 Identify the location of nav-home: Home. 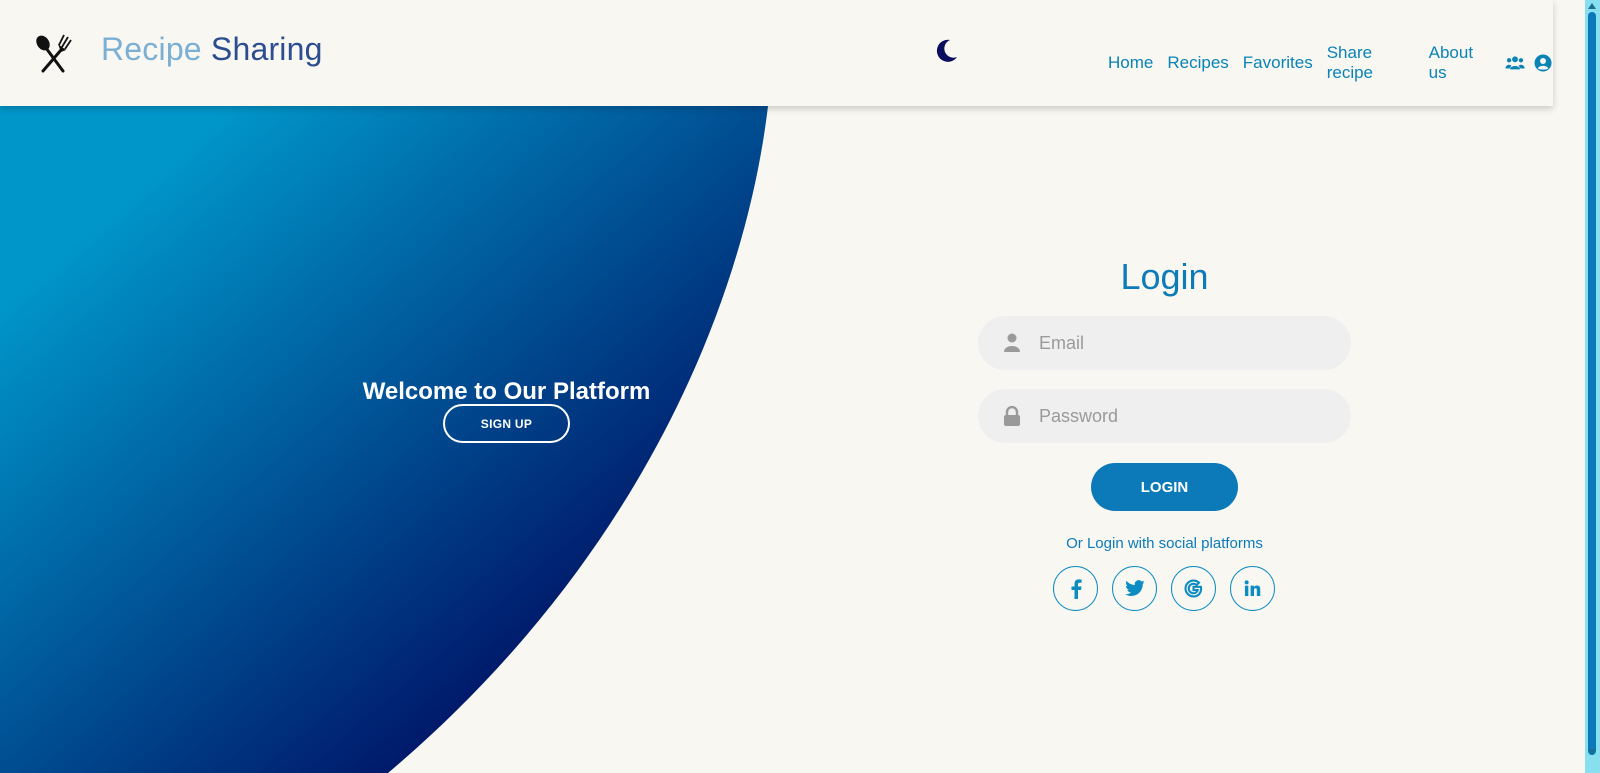
(1130, 63).